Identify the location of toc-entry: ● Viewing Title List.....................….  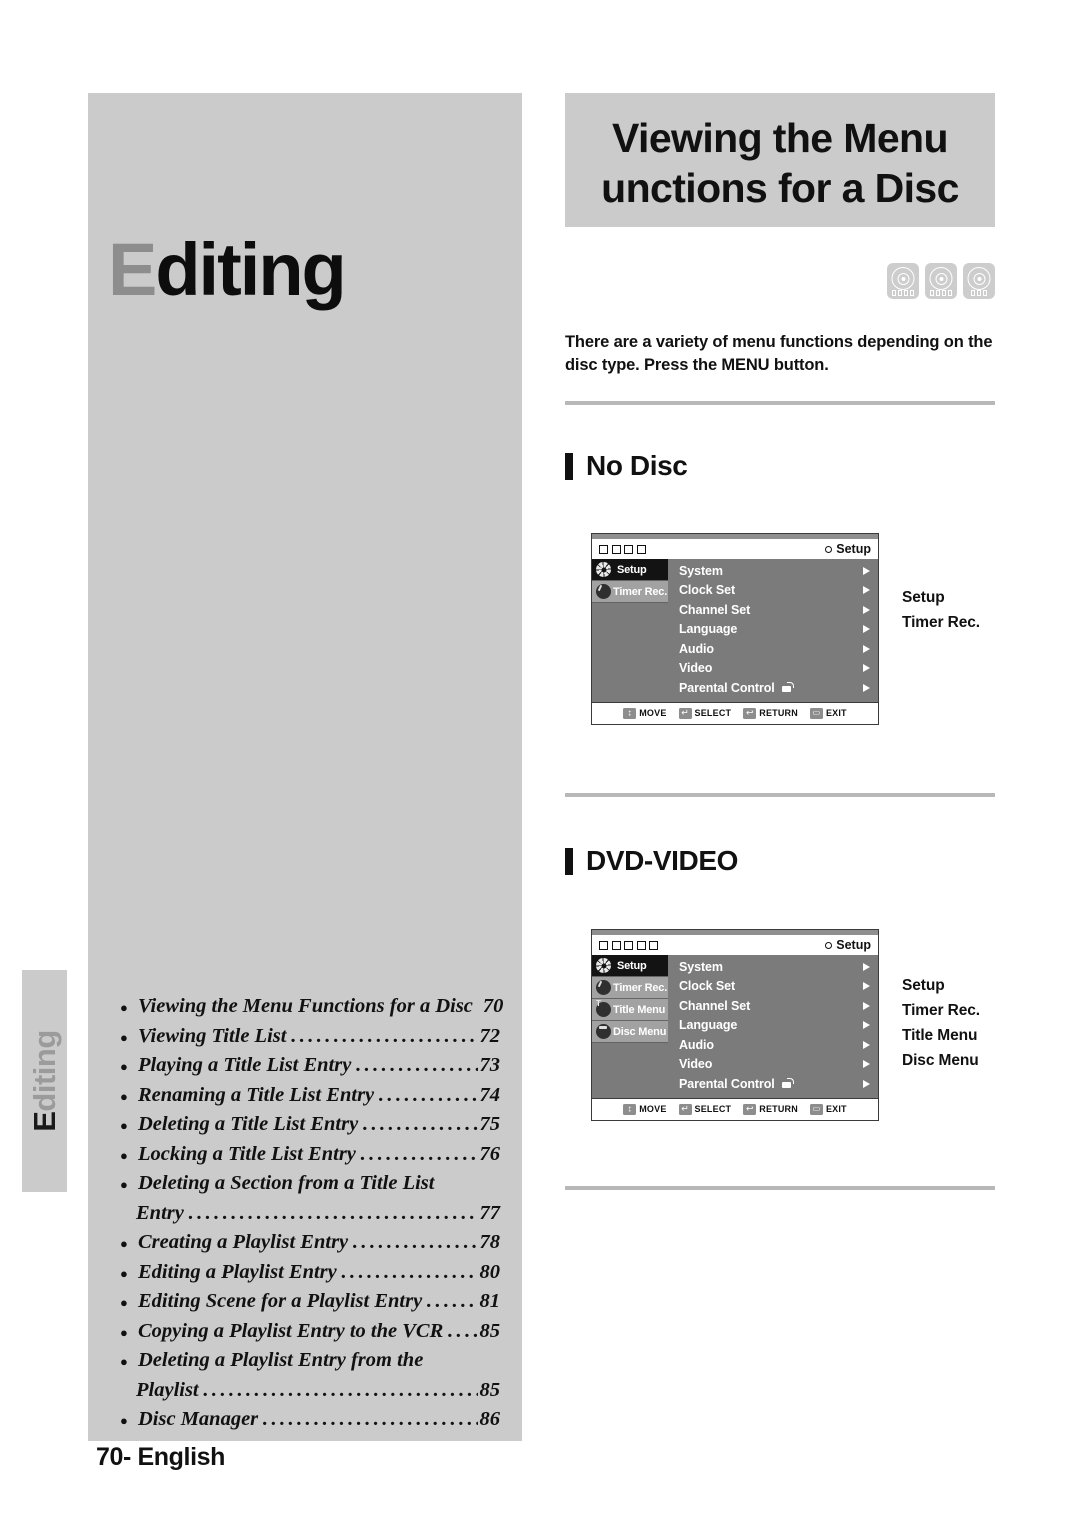
(309, 1036).